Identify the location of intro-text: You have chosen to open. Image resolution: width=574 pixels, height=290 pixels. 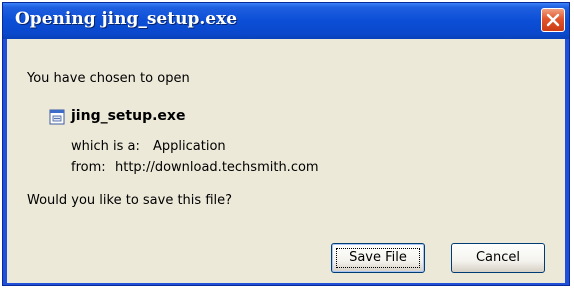
(108, 78).